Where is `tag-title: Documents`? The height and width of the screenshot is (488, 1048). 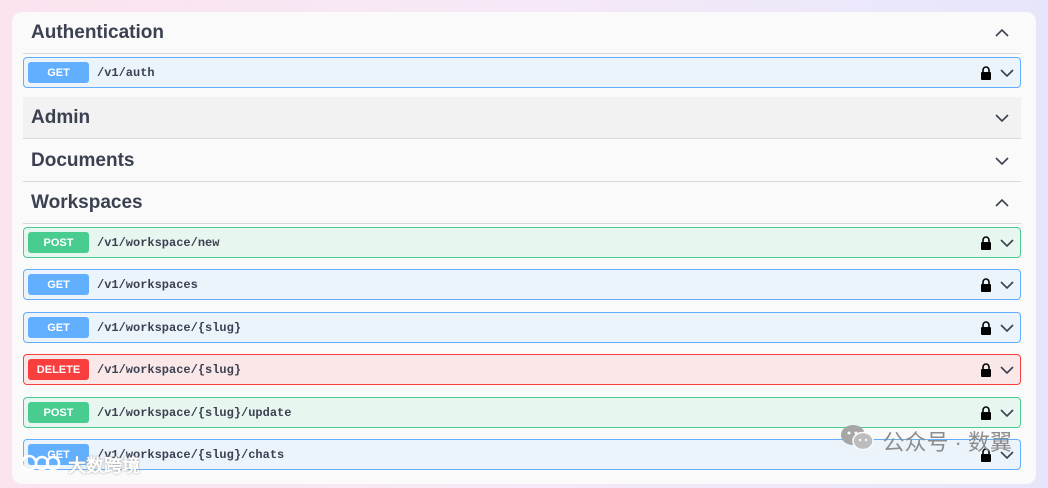 tag-title: Documents is located at coordinates (83, 160).